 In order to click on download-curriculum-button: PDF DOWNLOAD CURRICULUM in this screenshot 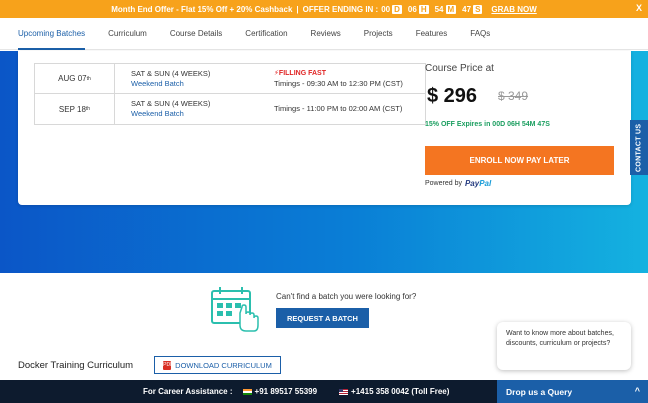, I will do `click(217, 365)`.